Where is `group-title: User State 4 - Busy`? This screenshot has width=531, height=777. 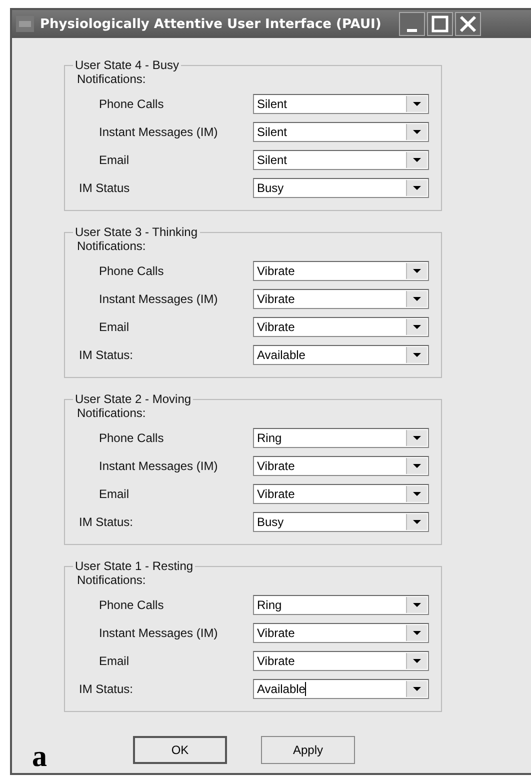
group-title: User State 4 - Busy is located at coordinates (127, 65).